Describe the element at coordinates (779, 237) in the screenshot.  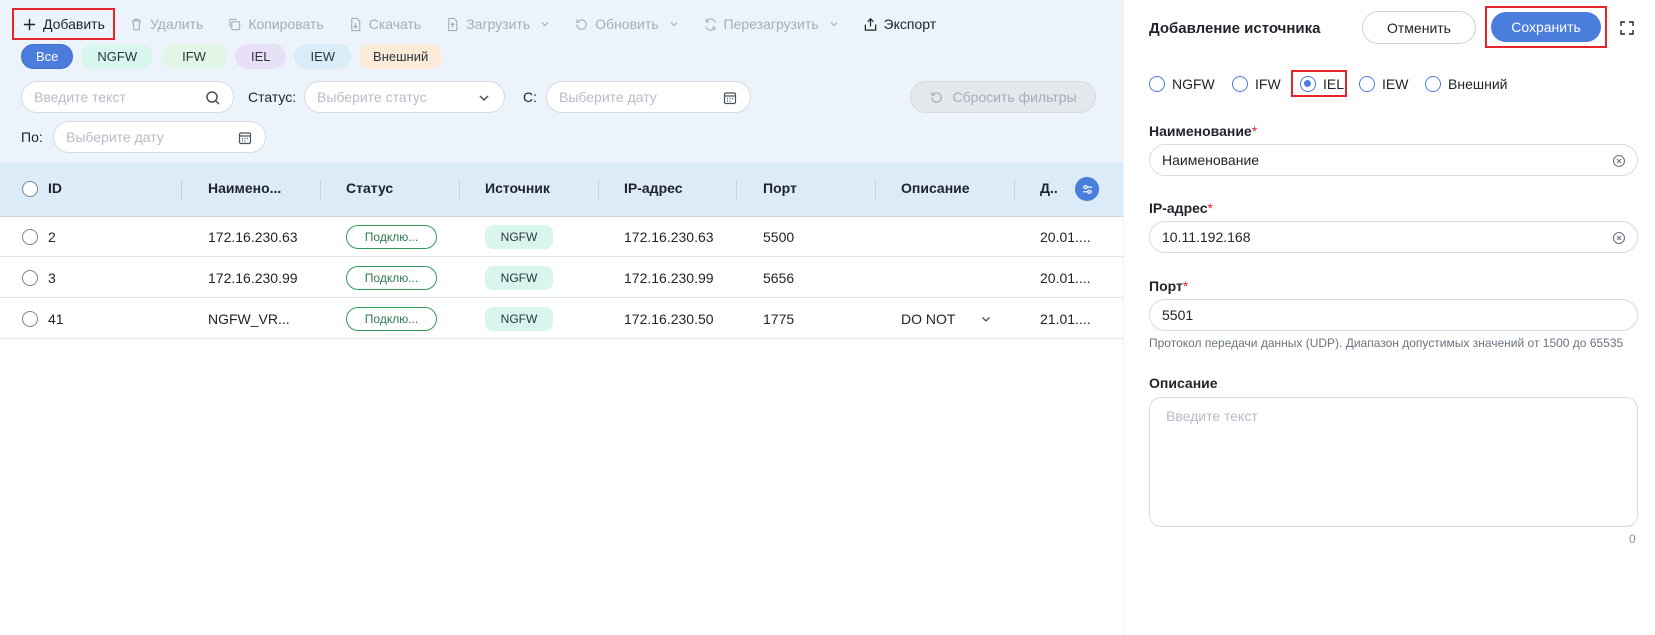
I see `cell-port: 5500` at that location.